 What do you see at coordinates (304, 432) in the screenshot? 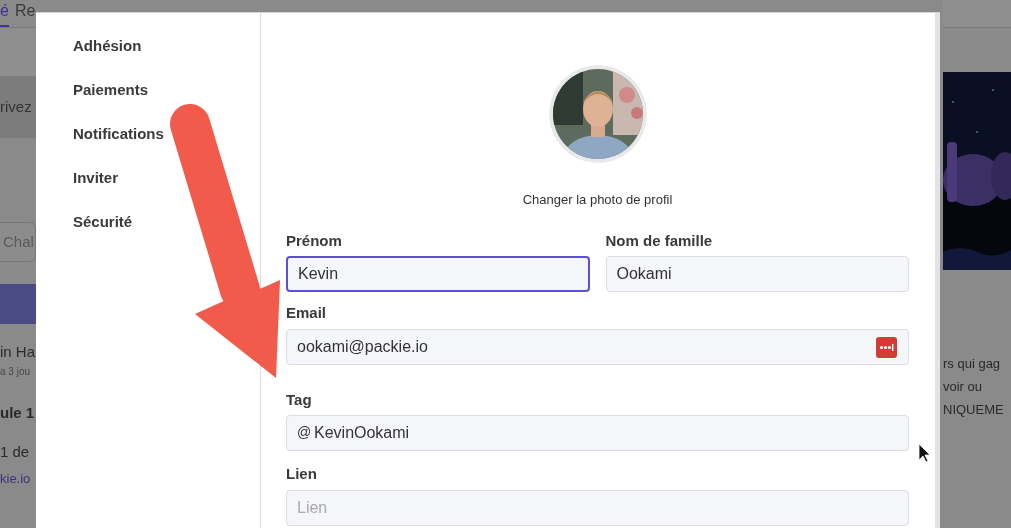
I see `at-prefix: @` at bounding box center [304, 432].